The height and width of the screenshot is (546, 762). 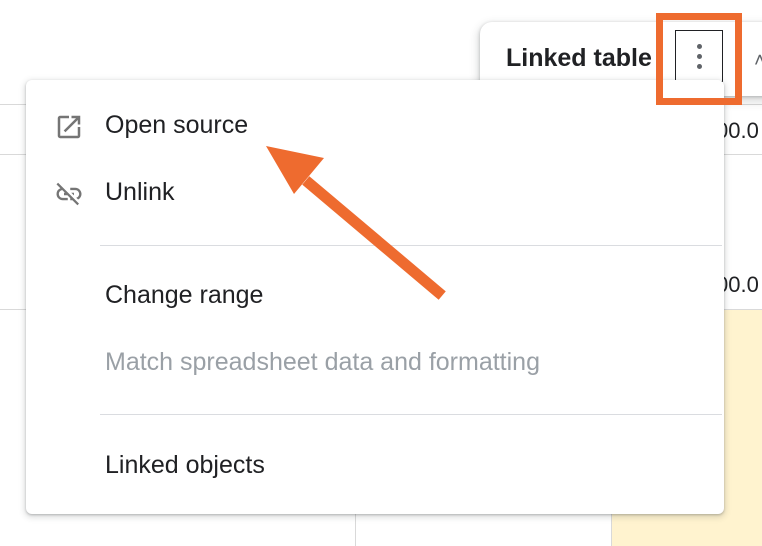 I want to click on menu-item-label: Match spreadsheet data and formatting, so click(x=322, y=362).